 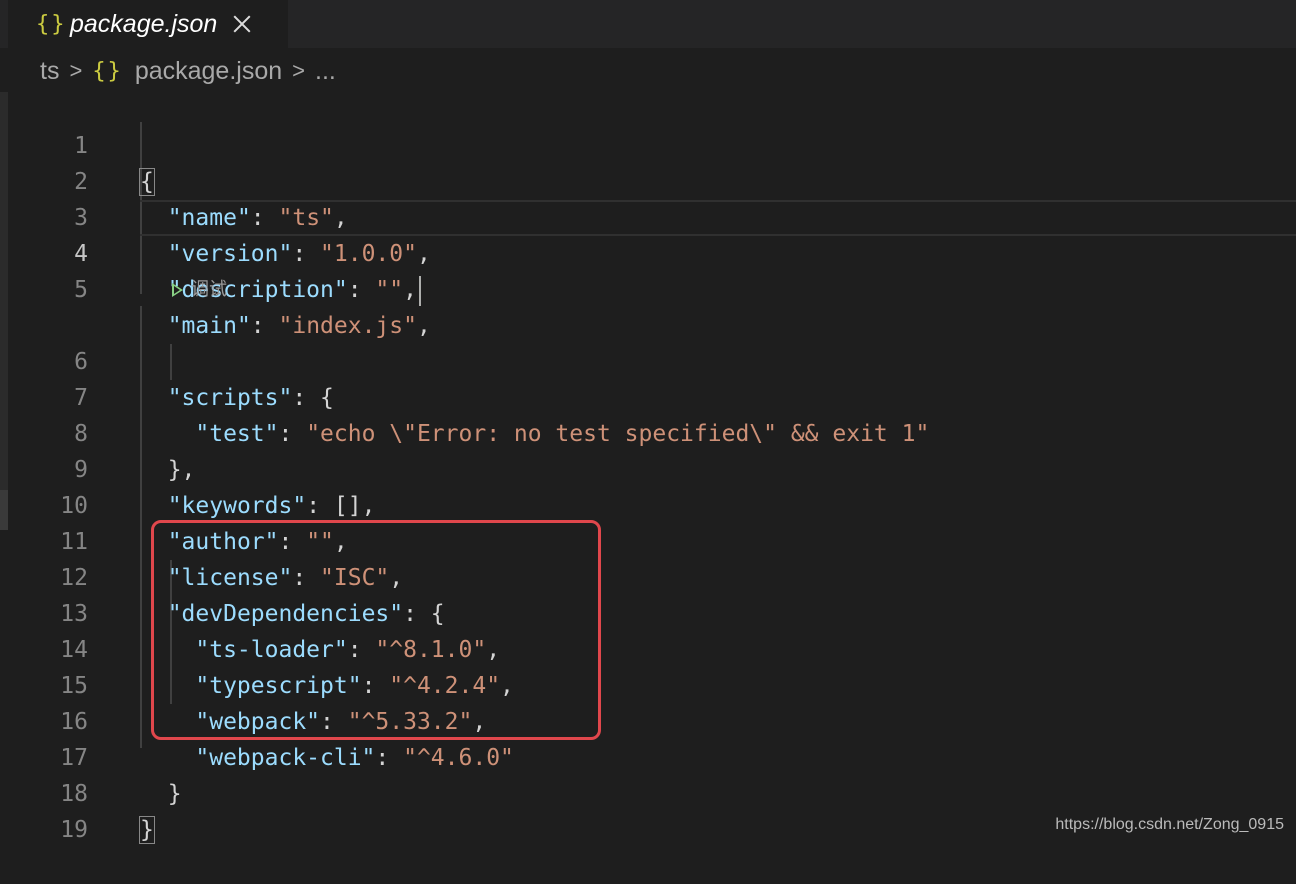 I want to click on debug-label: 调试, so click(x=209, y=289).